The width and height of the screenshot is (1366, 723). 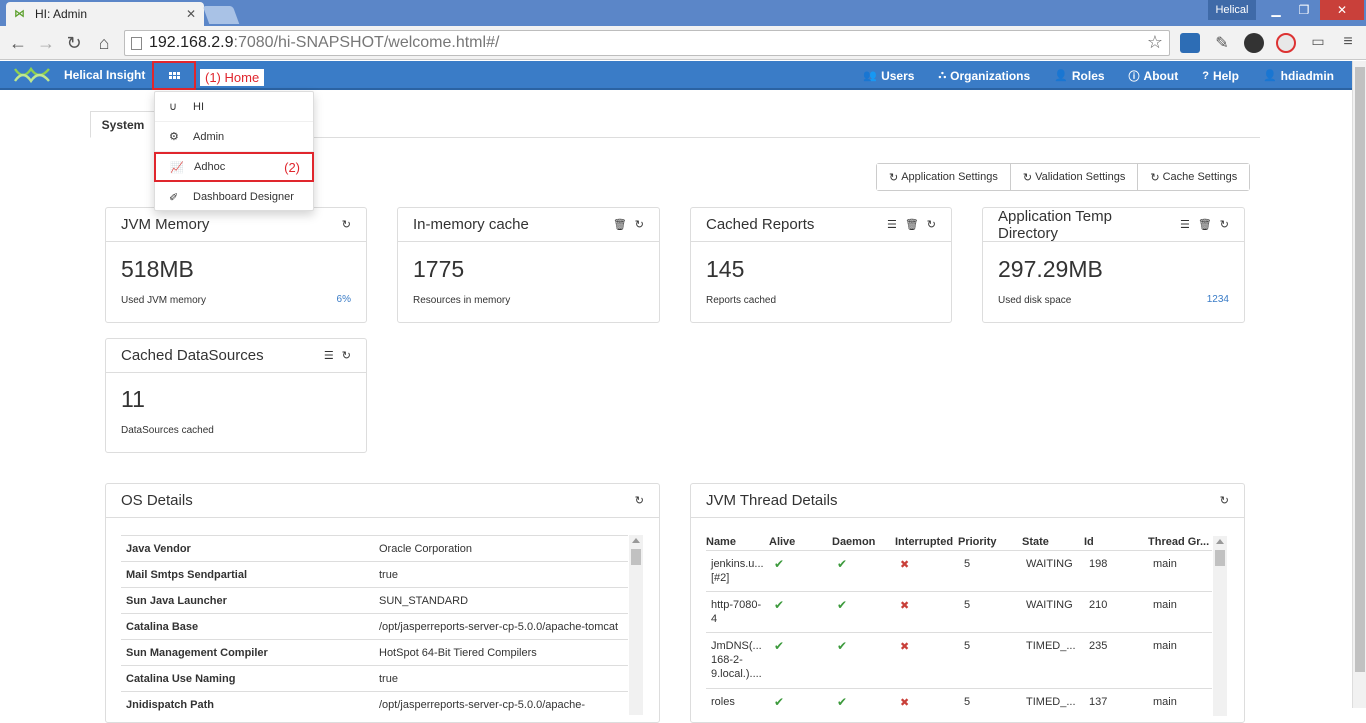 What do you see at coordinates (1222, 43) in the screenshot?
I see `eyedropper-icon: ✎` at bounding box center [1222, 43].